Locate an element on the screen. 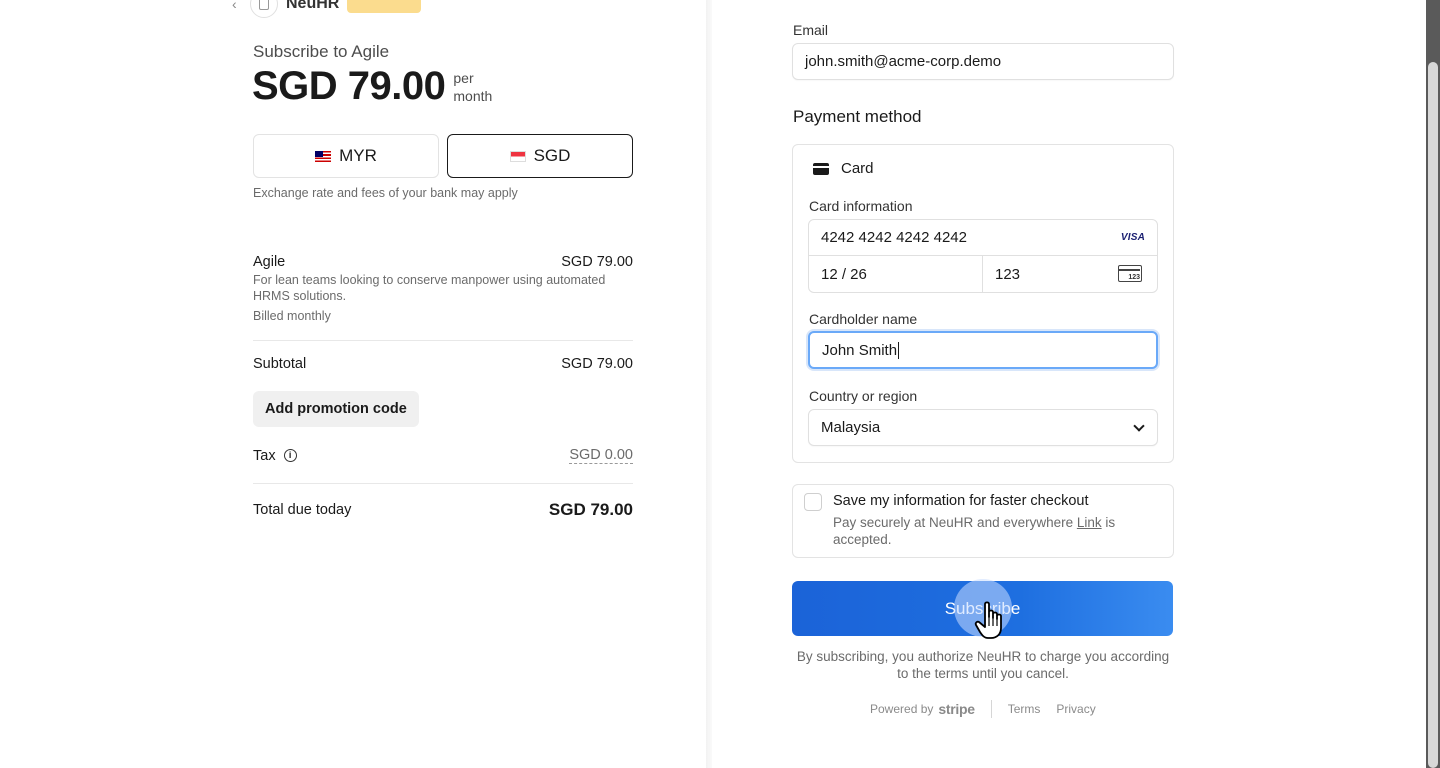  currency-selector: MYR SGD is located at coordinates (443, 156).